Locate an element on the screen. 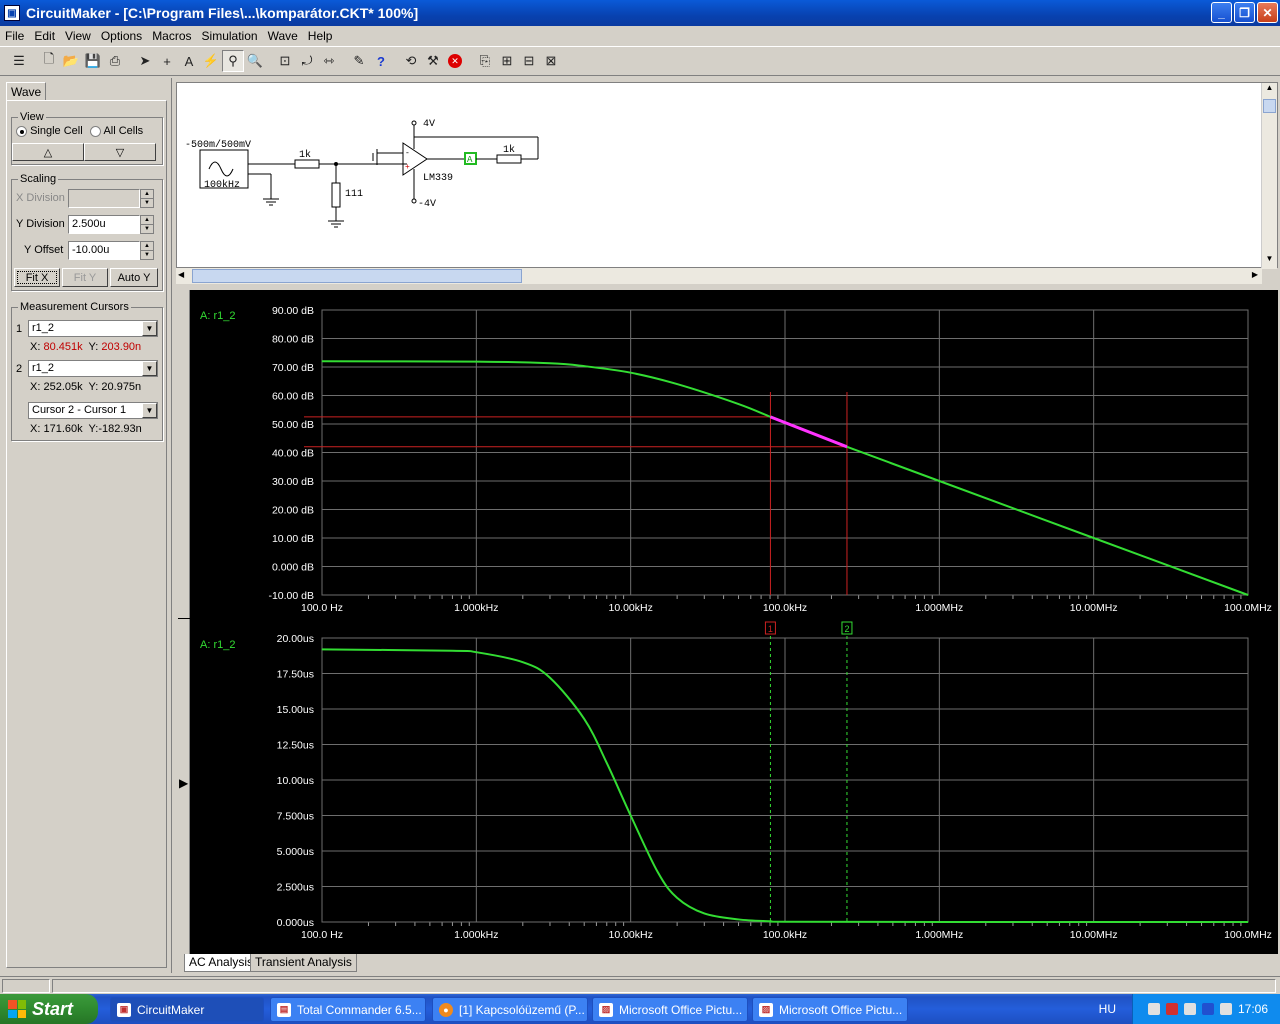 This screenshot has height=1024, width=1280. hscroll-thumb is located at coordinates (357, 276).